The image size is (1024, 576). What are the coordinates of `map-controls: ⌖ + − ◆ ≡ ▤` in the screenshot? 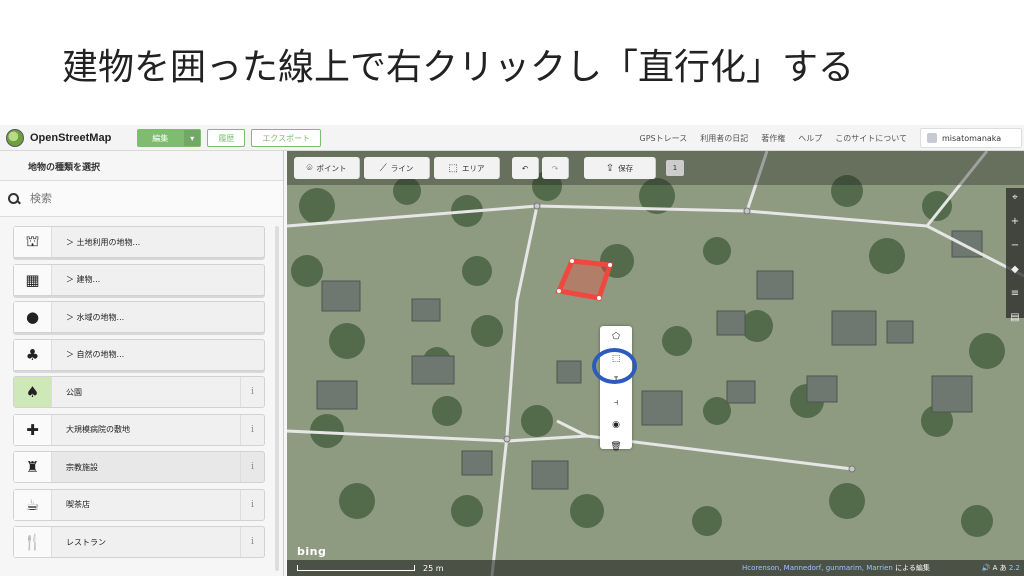 It's located at (1015, 255).